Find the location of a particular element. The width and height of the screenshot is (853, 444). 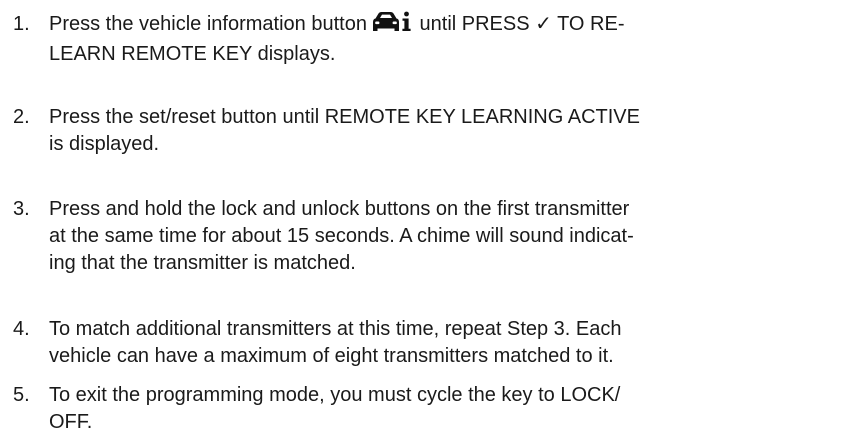

step-line: OFF. is located at coordinates (71, 422).